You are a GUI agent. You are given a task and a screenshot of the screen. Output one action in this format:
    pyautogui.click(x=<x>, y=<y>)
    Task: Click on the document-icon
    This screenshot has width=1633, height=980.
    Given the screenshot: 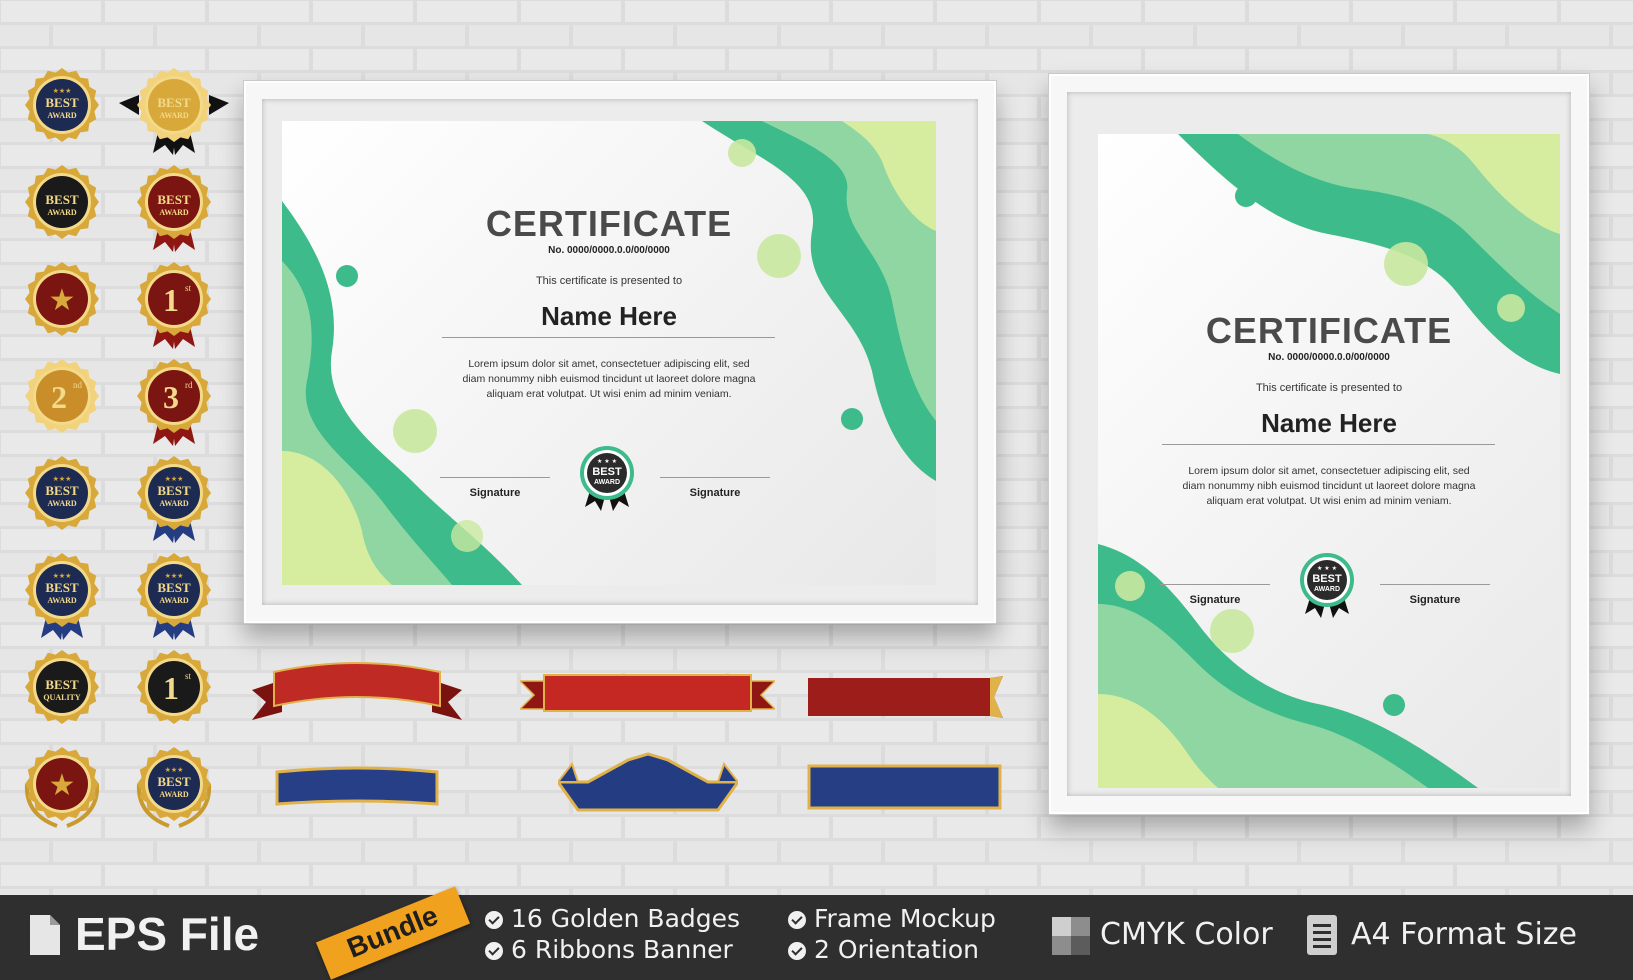 What is the action you would take?
    pyautogui.click(x=45, y=935)
    